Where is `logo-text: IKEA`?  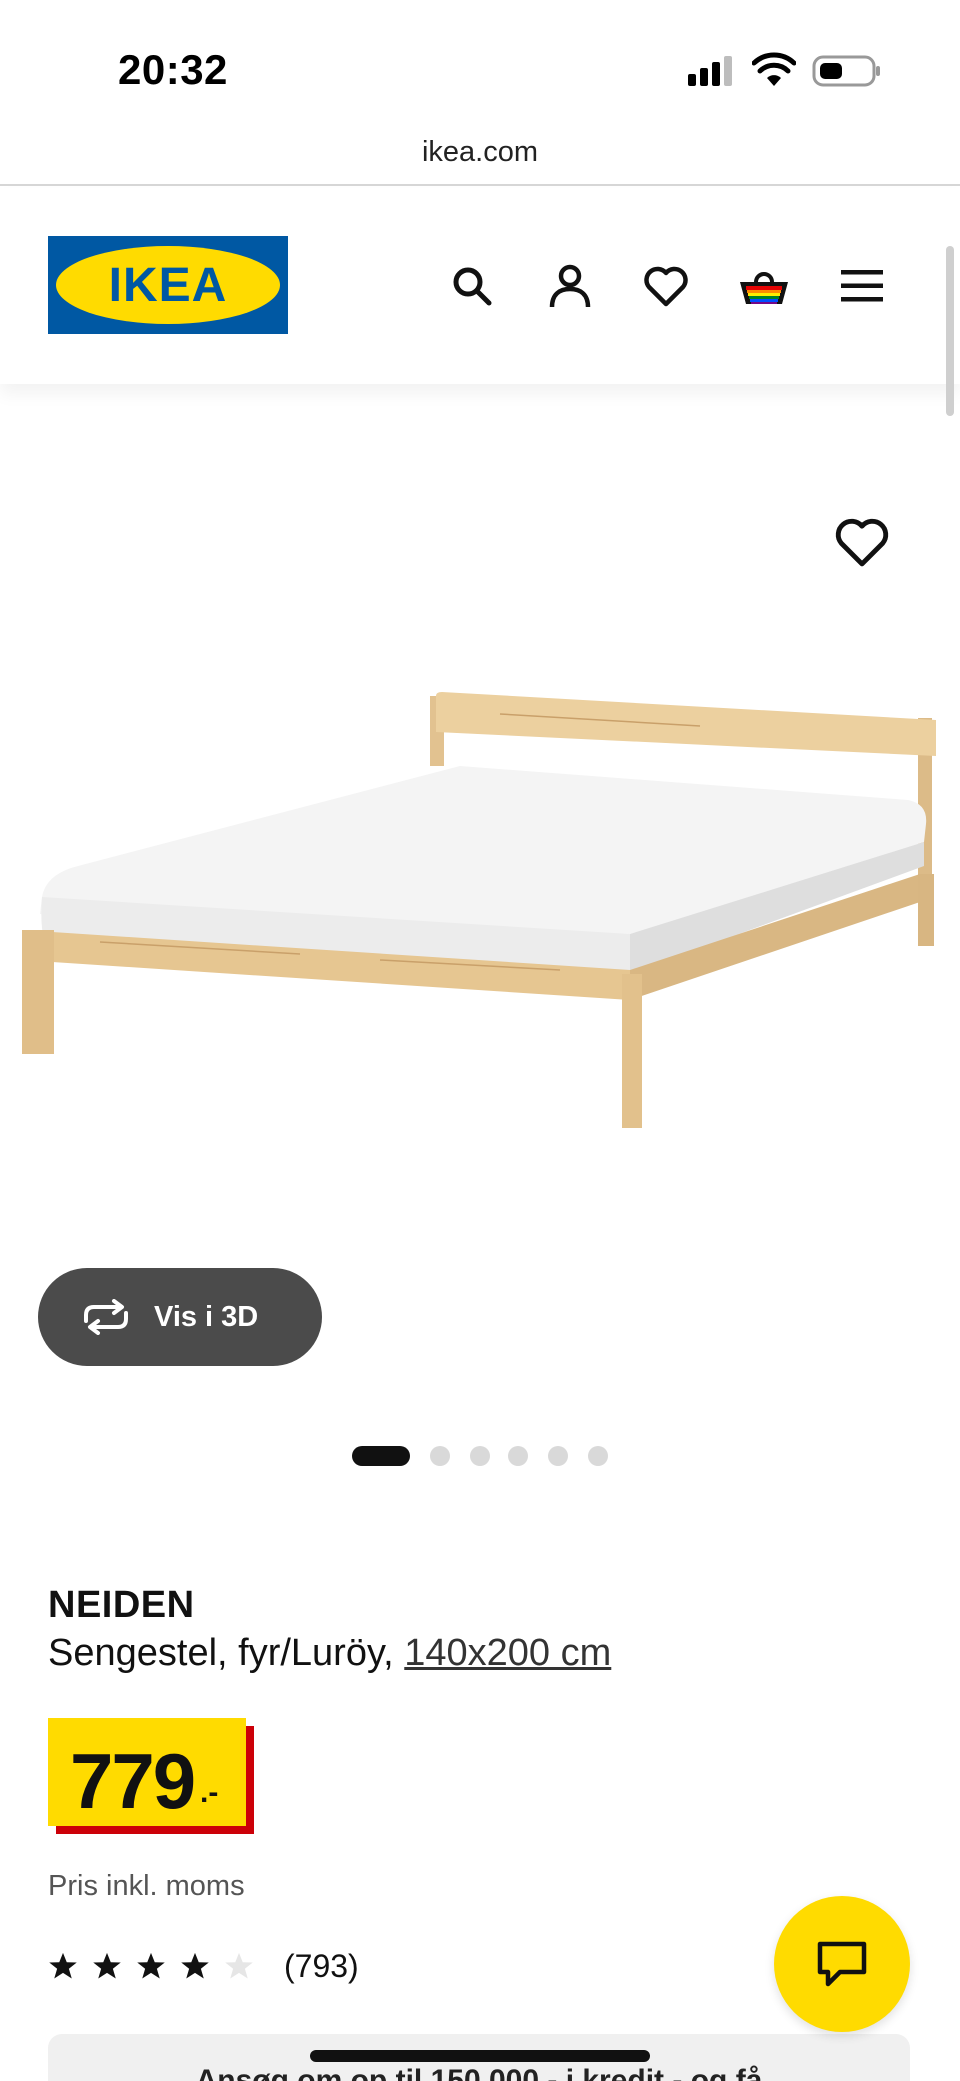 logo-text: IKEA is located at coordinates (168, 285).